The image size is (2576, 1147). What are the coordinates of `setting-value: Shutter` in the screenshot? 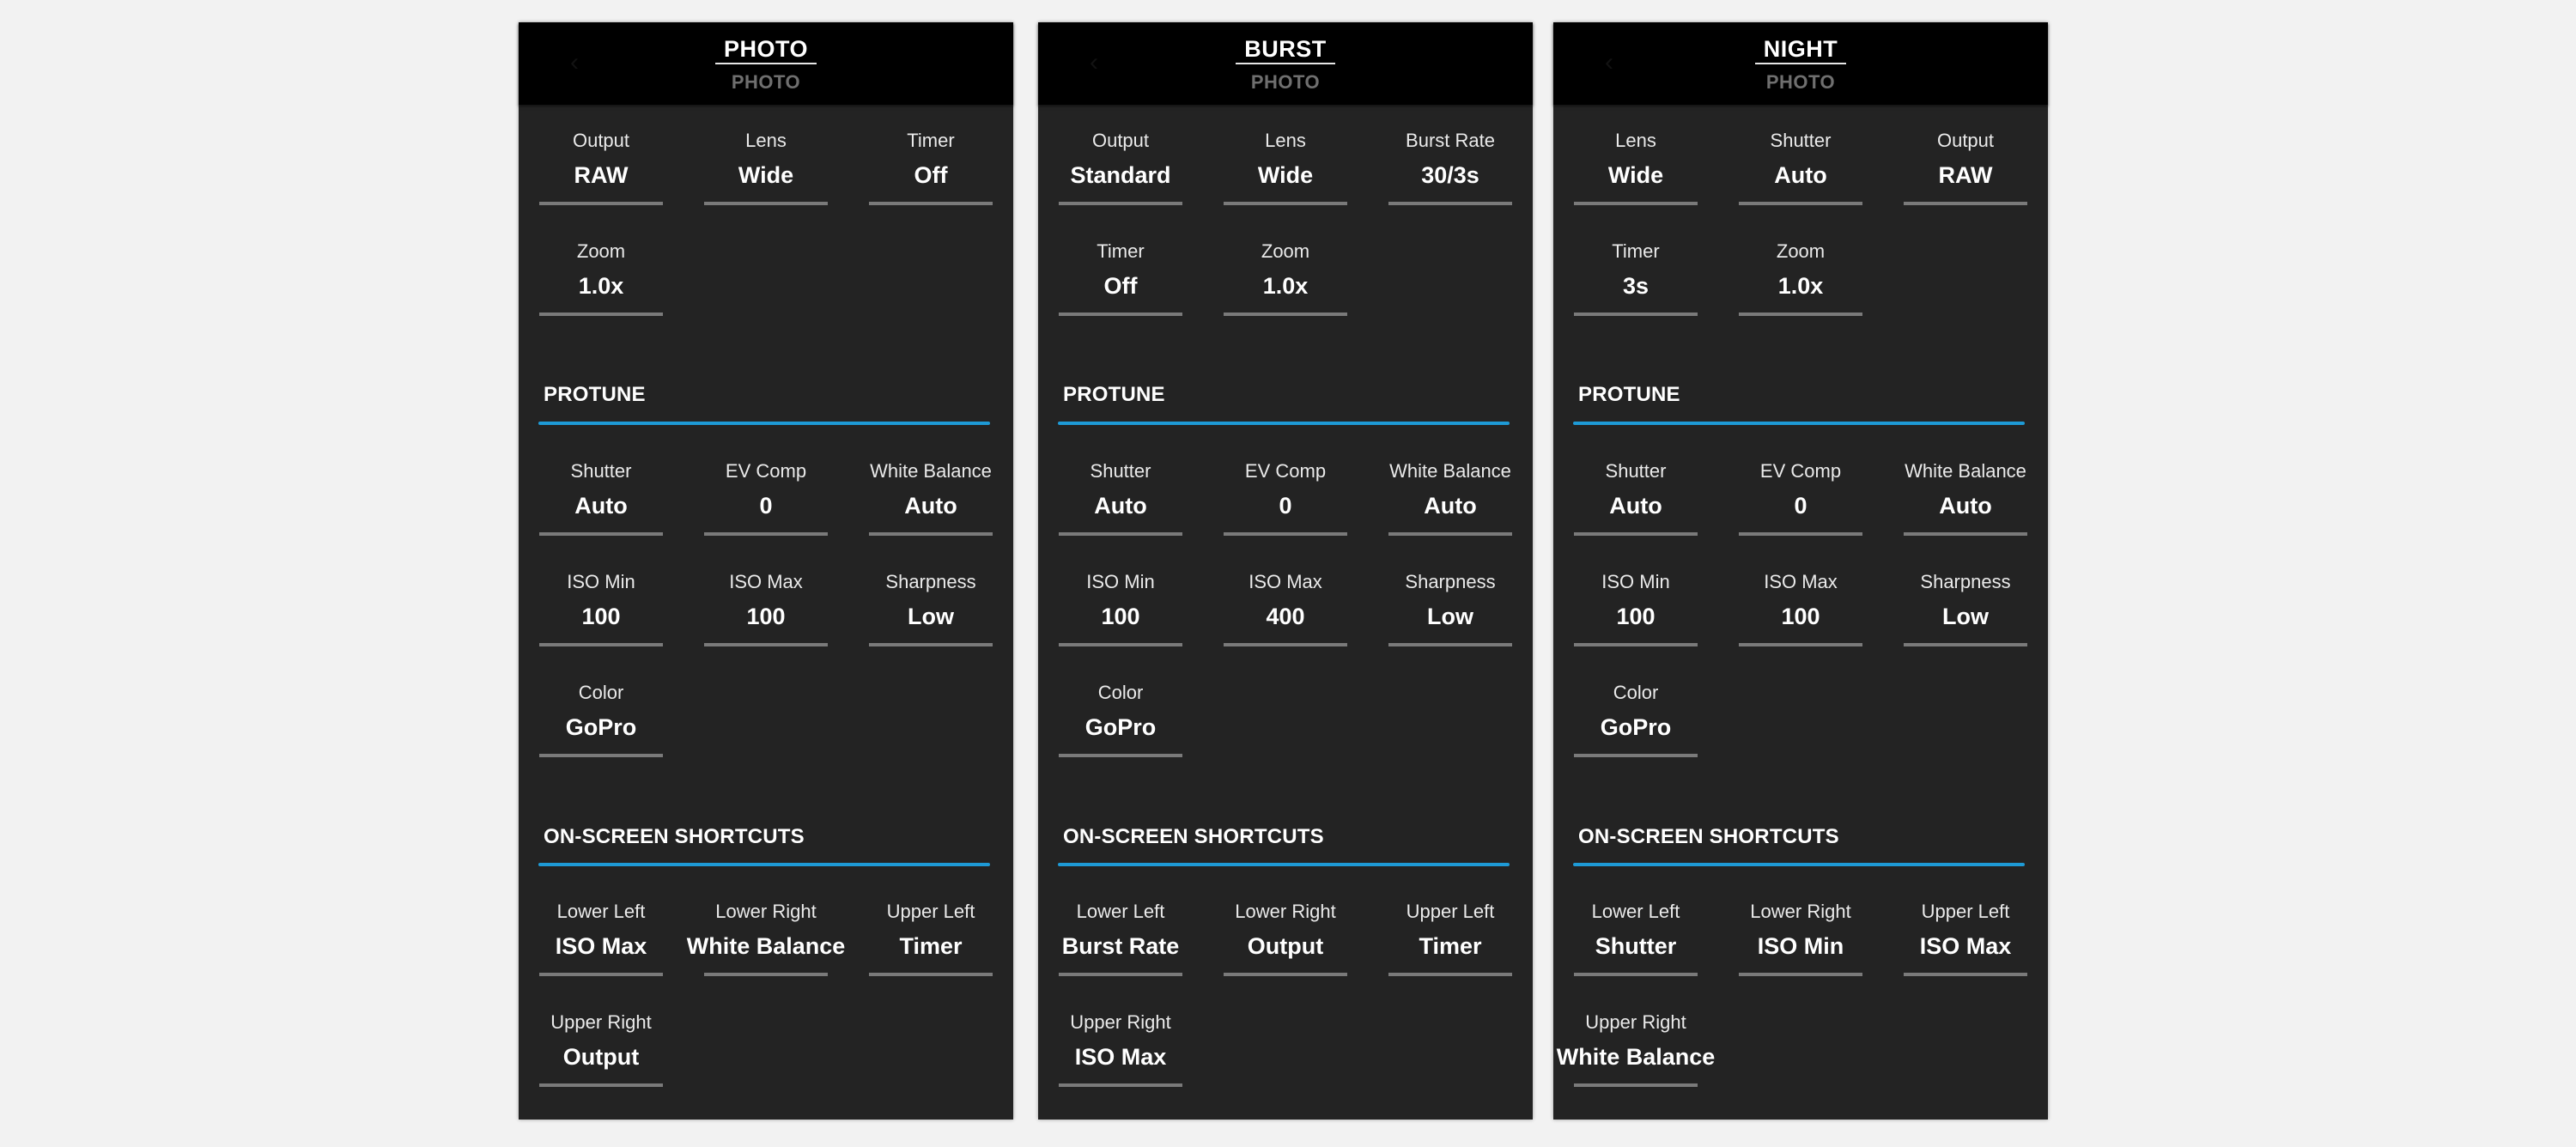 It's located at (1636, 946).